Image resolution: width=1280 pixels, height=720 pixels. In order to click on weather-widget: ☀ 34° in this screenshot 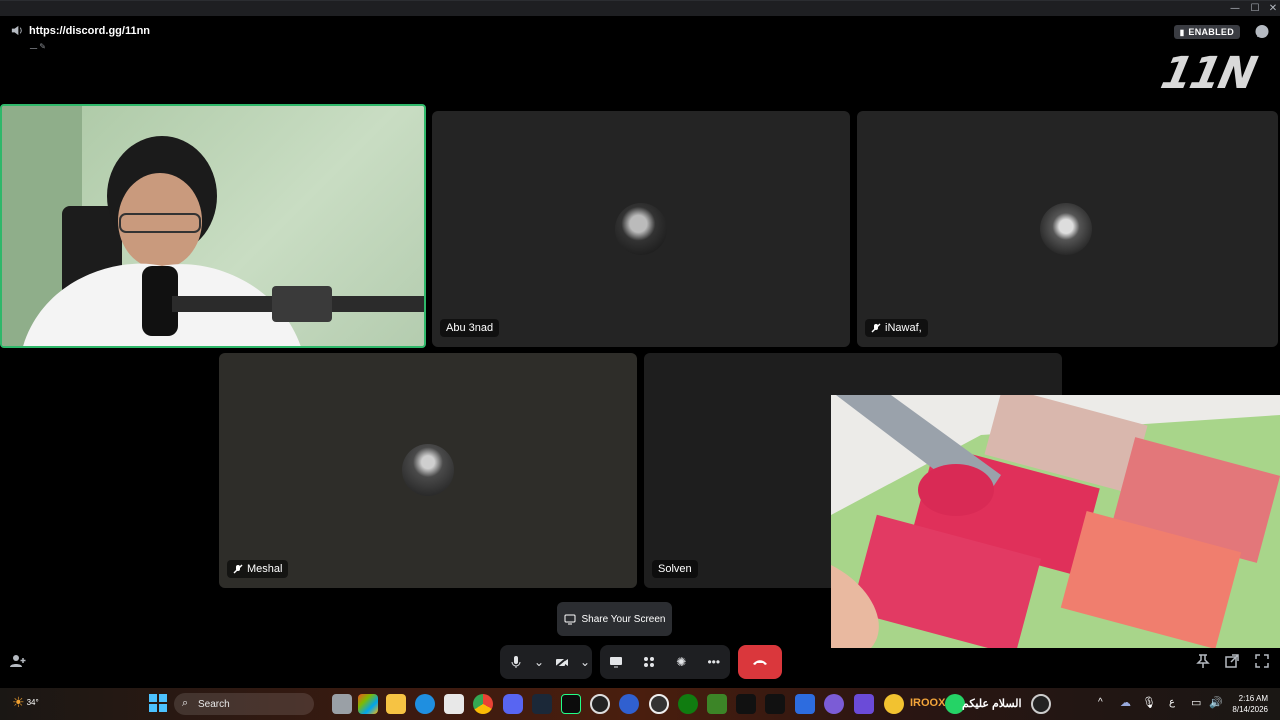, I will do `click(25, 702)`.